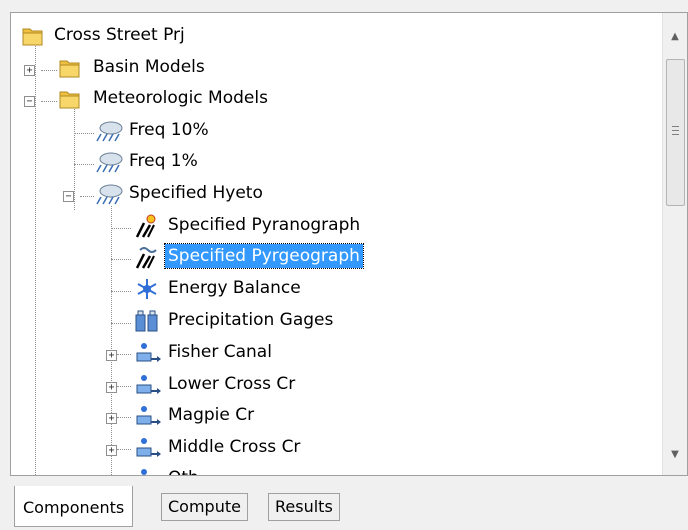  Describe the element at coordinates (675, 37) in the screenshot. I see `scroll-up-icon: ▲` at that location.